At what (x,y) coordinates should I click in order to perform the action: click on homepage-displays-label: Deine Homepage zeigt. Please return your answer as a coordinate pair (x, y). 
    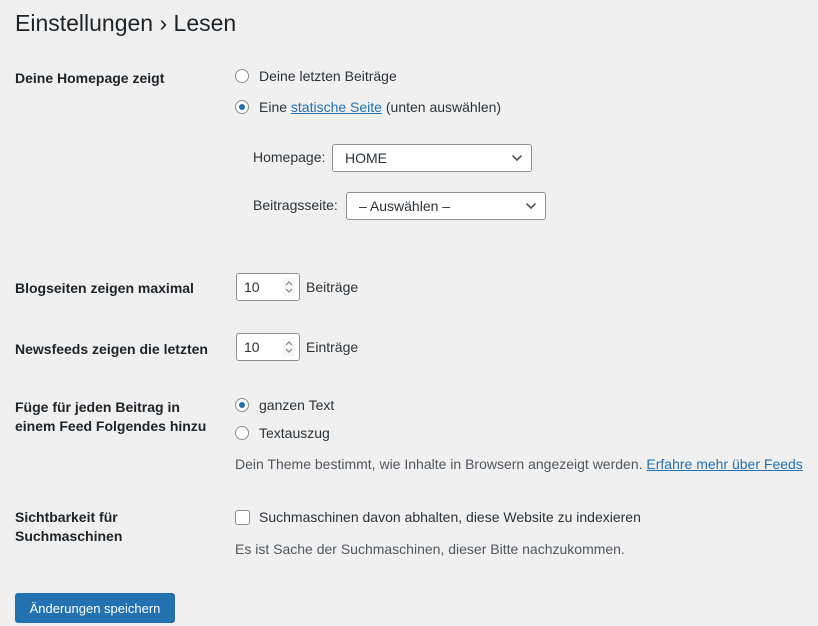
    Looking at the image, I should click on (90, 78).